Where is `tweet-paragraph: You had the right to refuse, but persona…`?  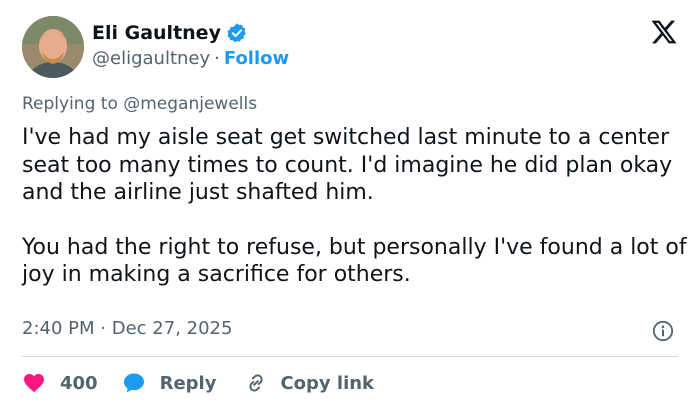
tweet-paragraph: You had the right to refuse, but persona… is located at coordinates (354, 261).